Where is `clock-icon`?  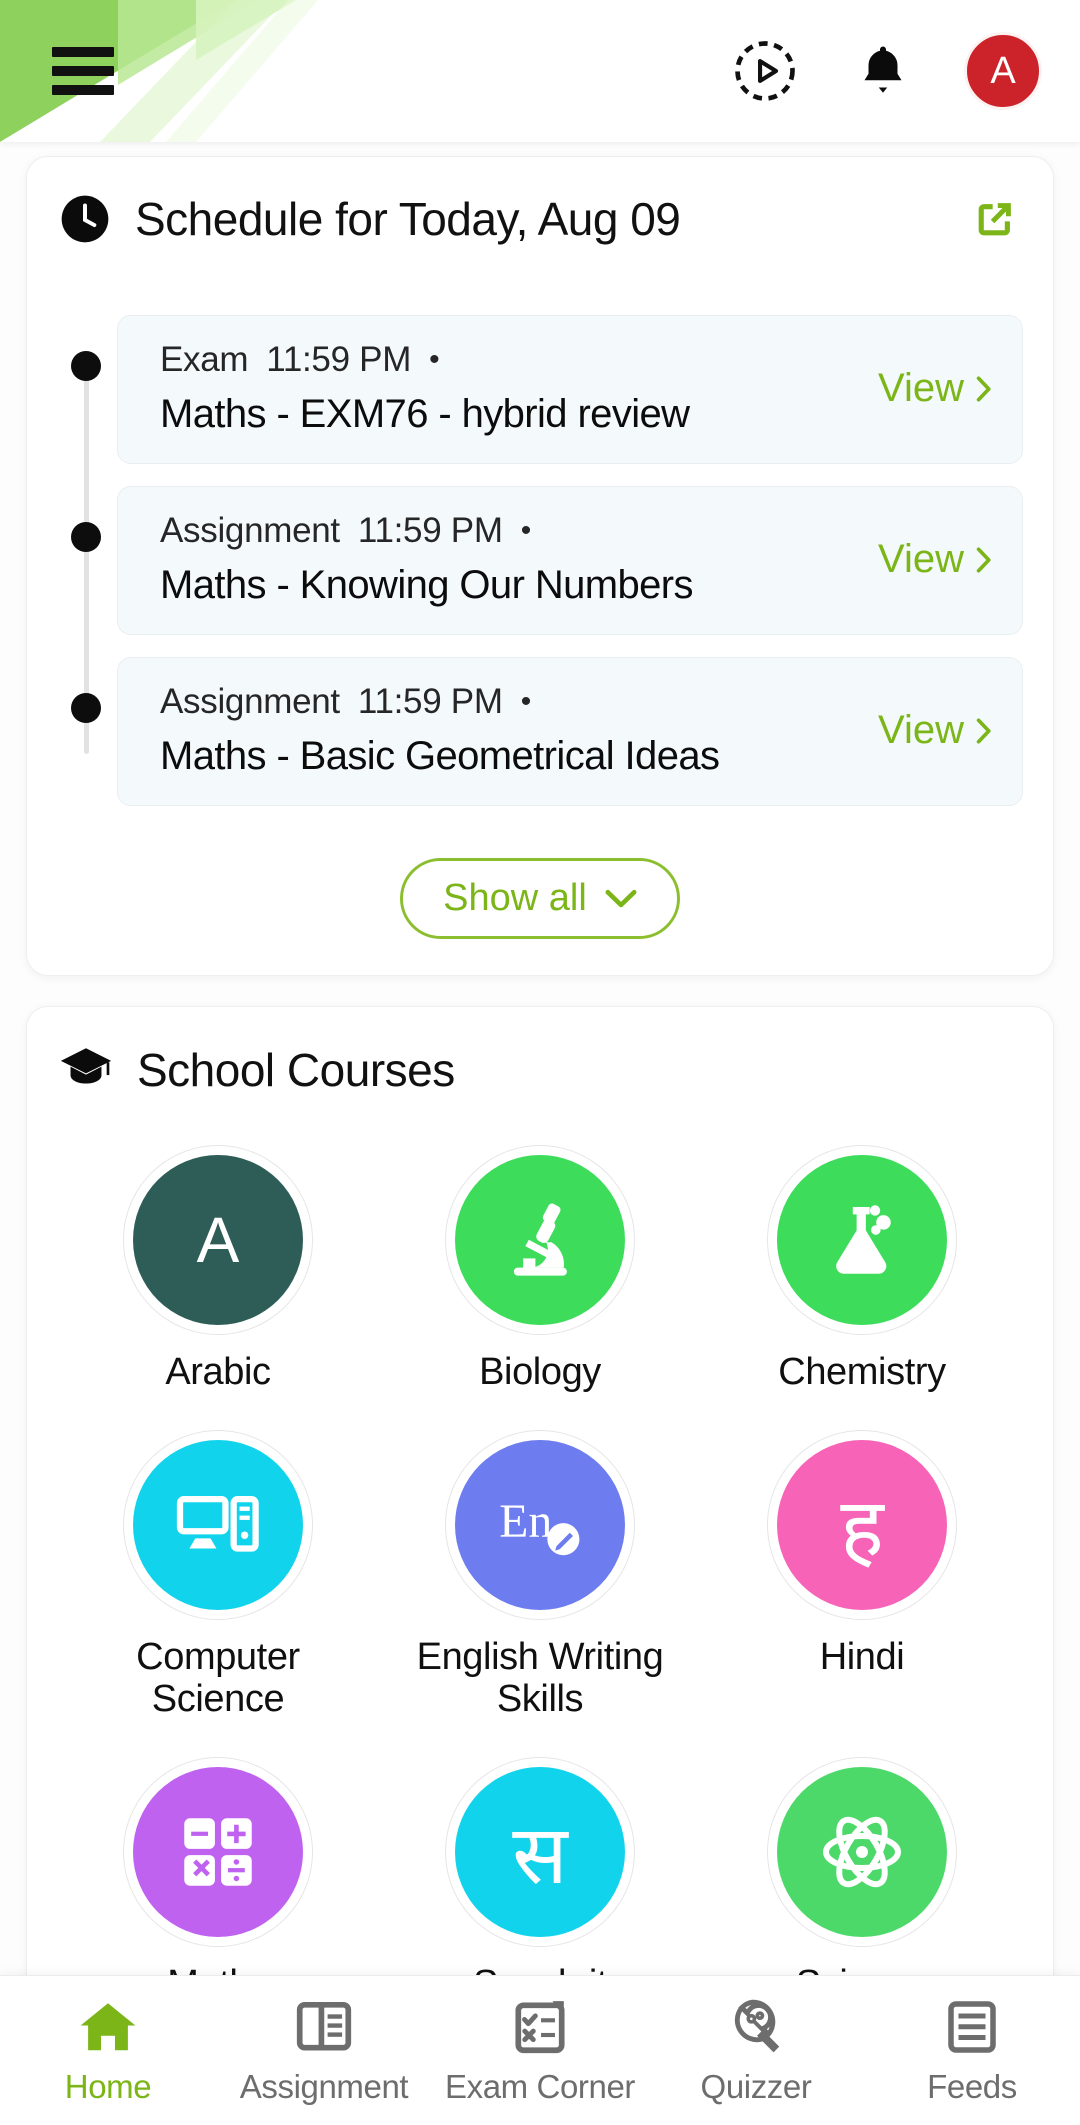
clock-icon is located at coordinates (85, 219).